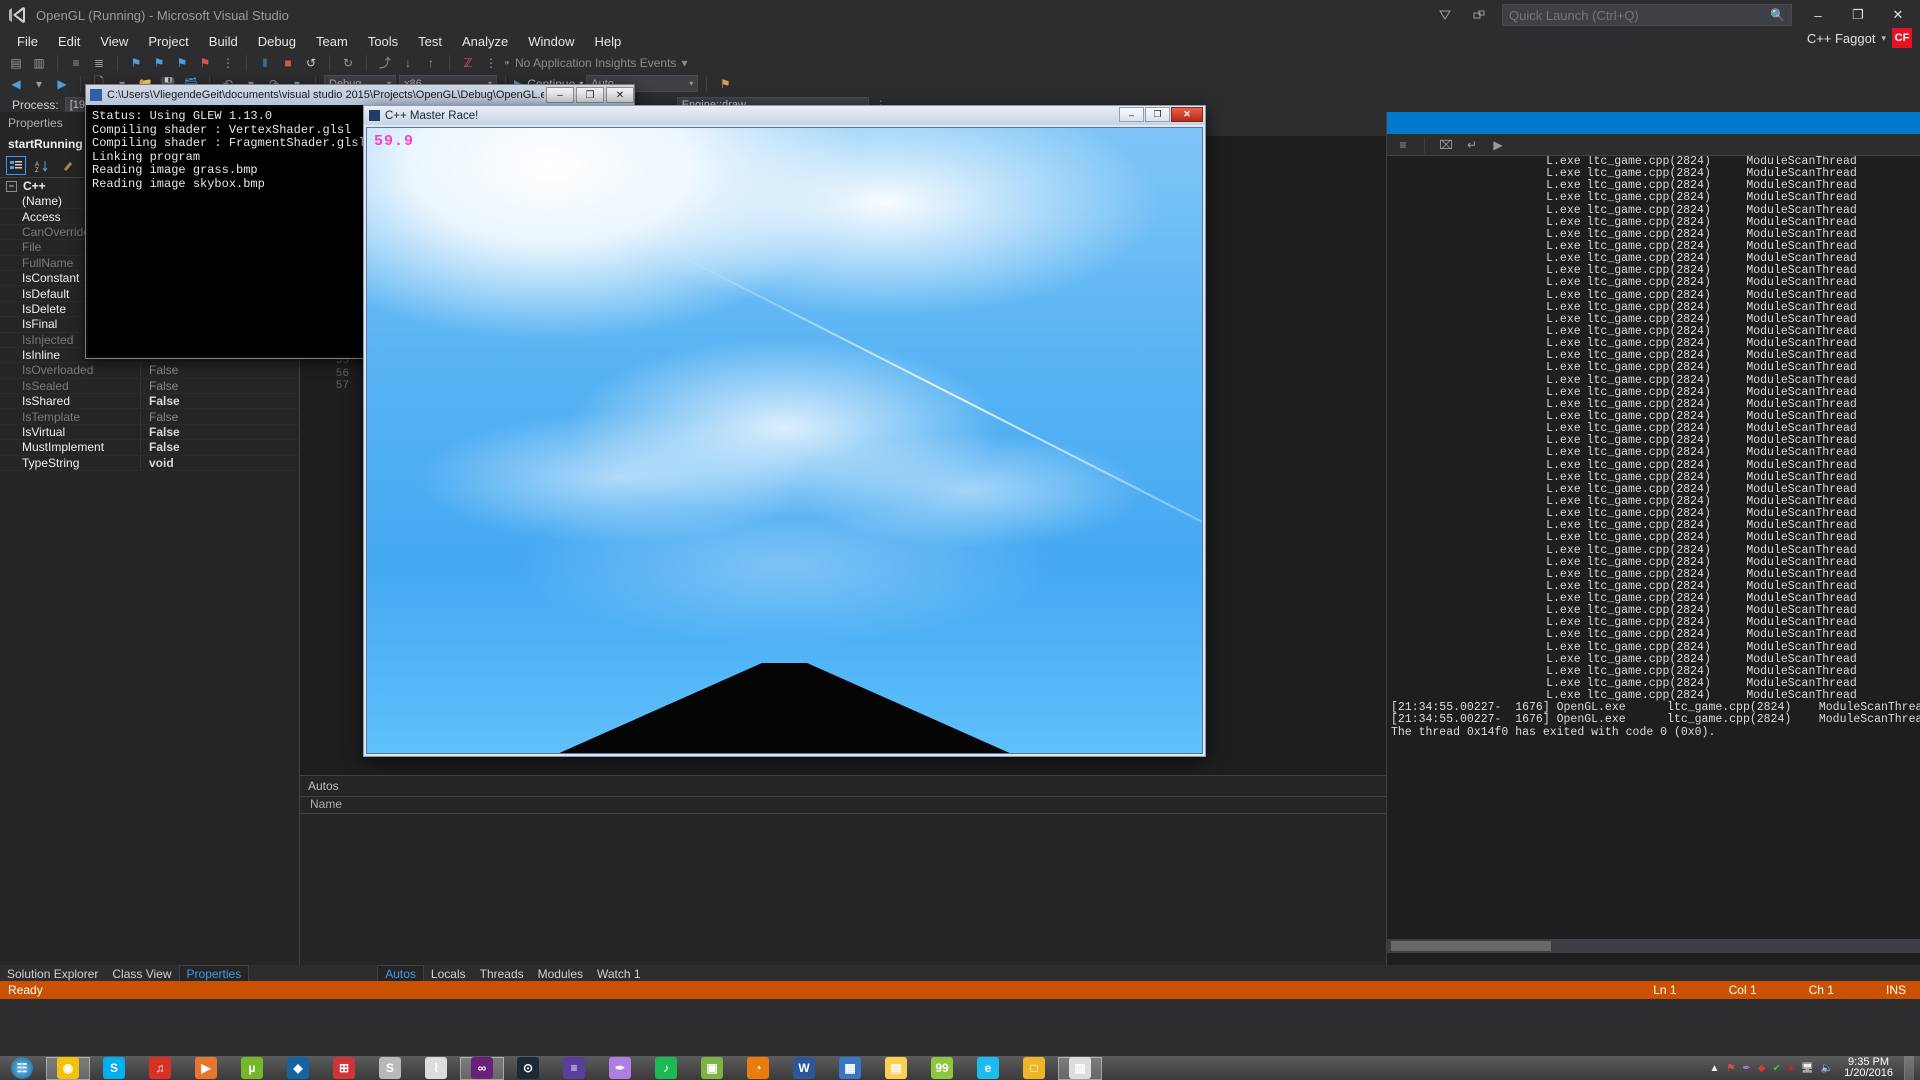 The image size is (1920, 1080). Describe the element at coordinates (1898, 15) in the screenshot. I see `close-button: ✕` at that location.